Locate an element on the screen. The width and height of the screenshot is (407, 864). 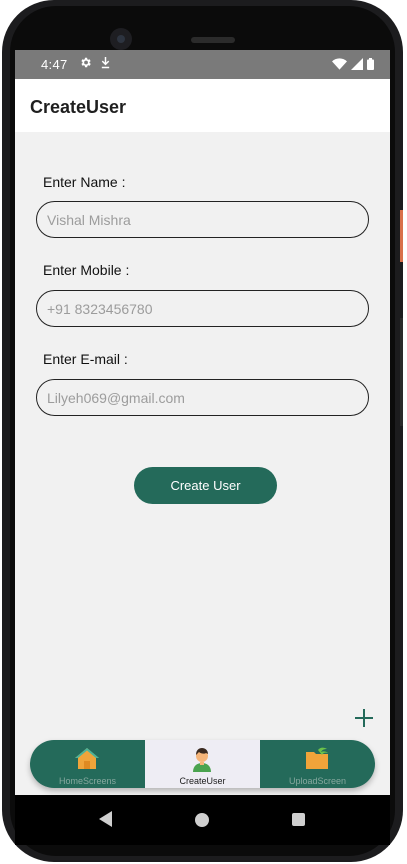
tab-uploadscreen: UploadScreen is located at coordinates (317, 764).